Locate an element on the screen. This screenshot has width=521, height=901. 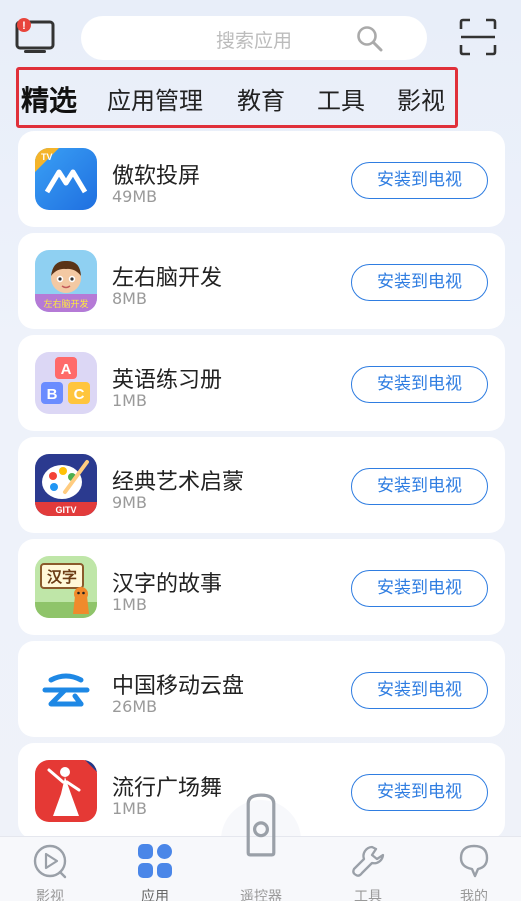
wrench-icon is located at coordinates (368, 861).